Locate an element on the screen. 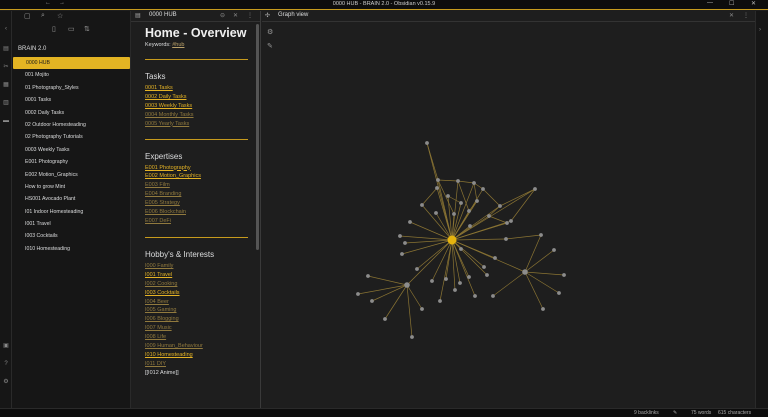 The width and height of the screenshot is (768, 417). note-link: I004 Beer is located at coordinates (200, 302).